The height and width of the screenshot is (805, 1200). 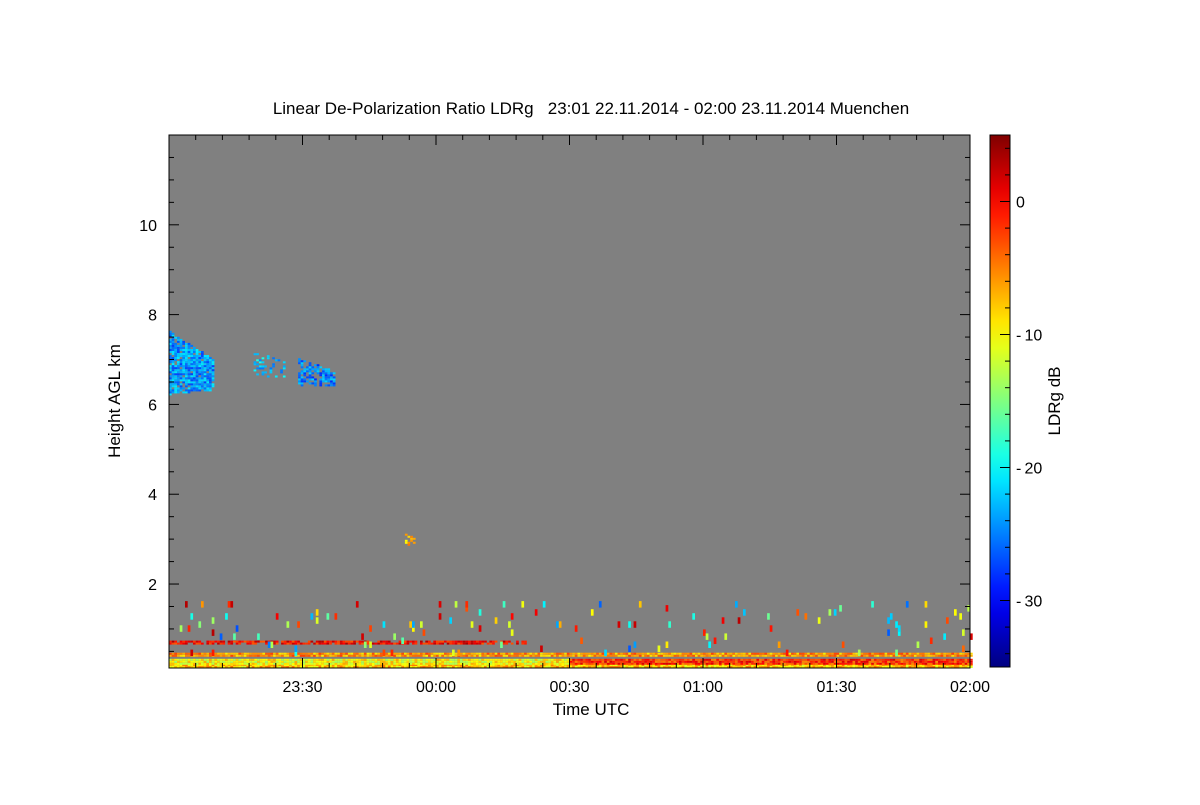 I want to click on feature-red-line-0.7km, so click(x=348, y=642).